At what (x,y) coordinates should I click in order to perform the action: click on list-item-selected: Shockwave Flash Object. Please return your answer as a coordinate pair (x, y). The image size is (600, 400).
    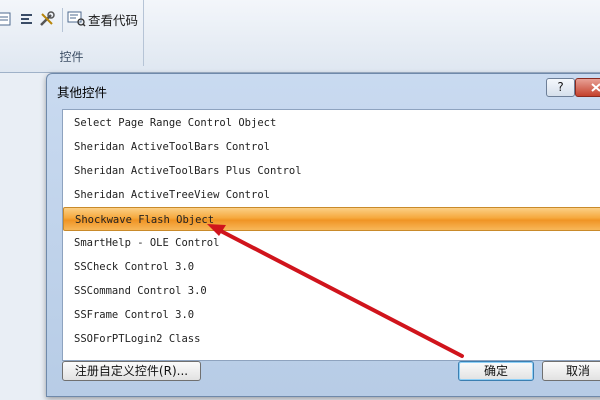
    Looking at the image, I should click on (331, 219).